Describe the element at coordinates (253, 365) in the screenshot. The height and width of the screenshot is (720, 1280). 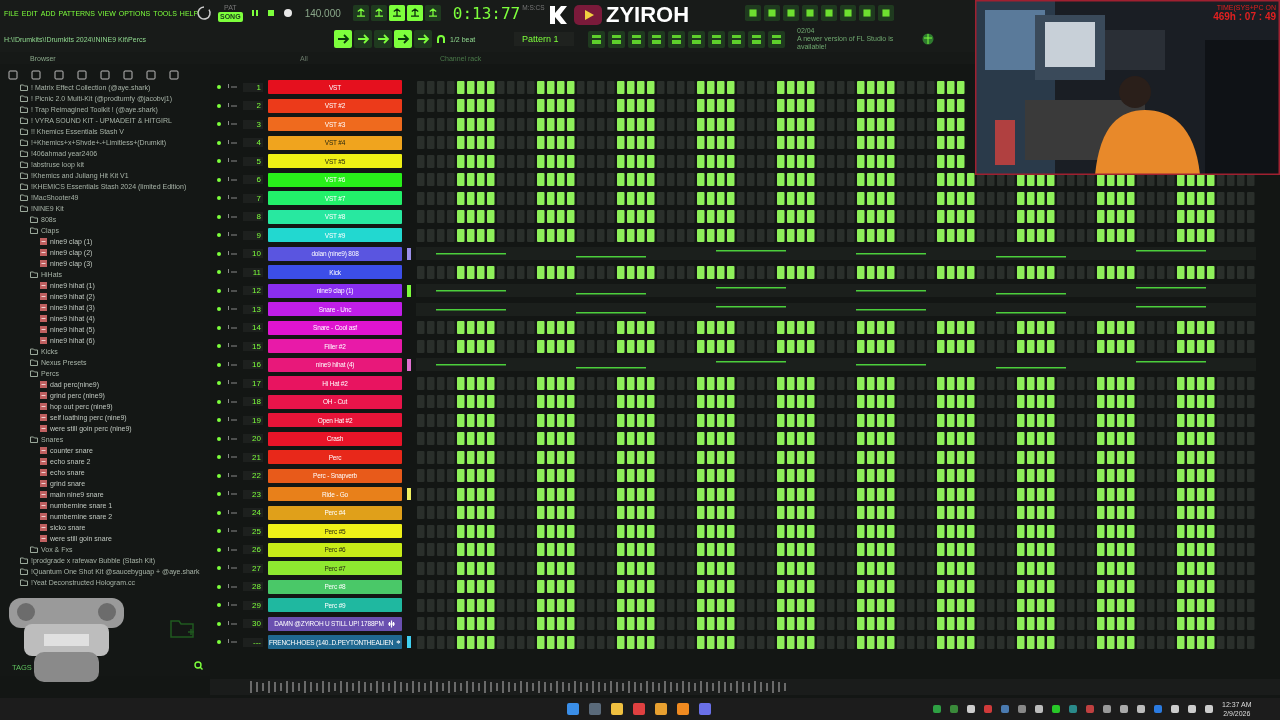
I see `channel-number: 16` at that location.